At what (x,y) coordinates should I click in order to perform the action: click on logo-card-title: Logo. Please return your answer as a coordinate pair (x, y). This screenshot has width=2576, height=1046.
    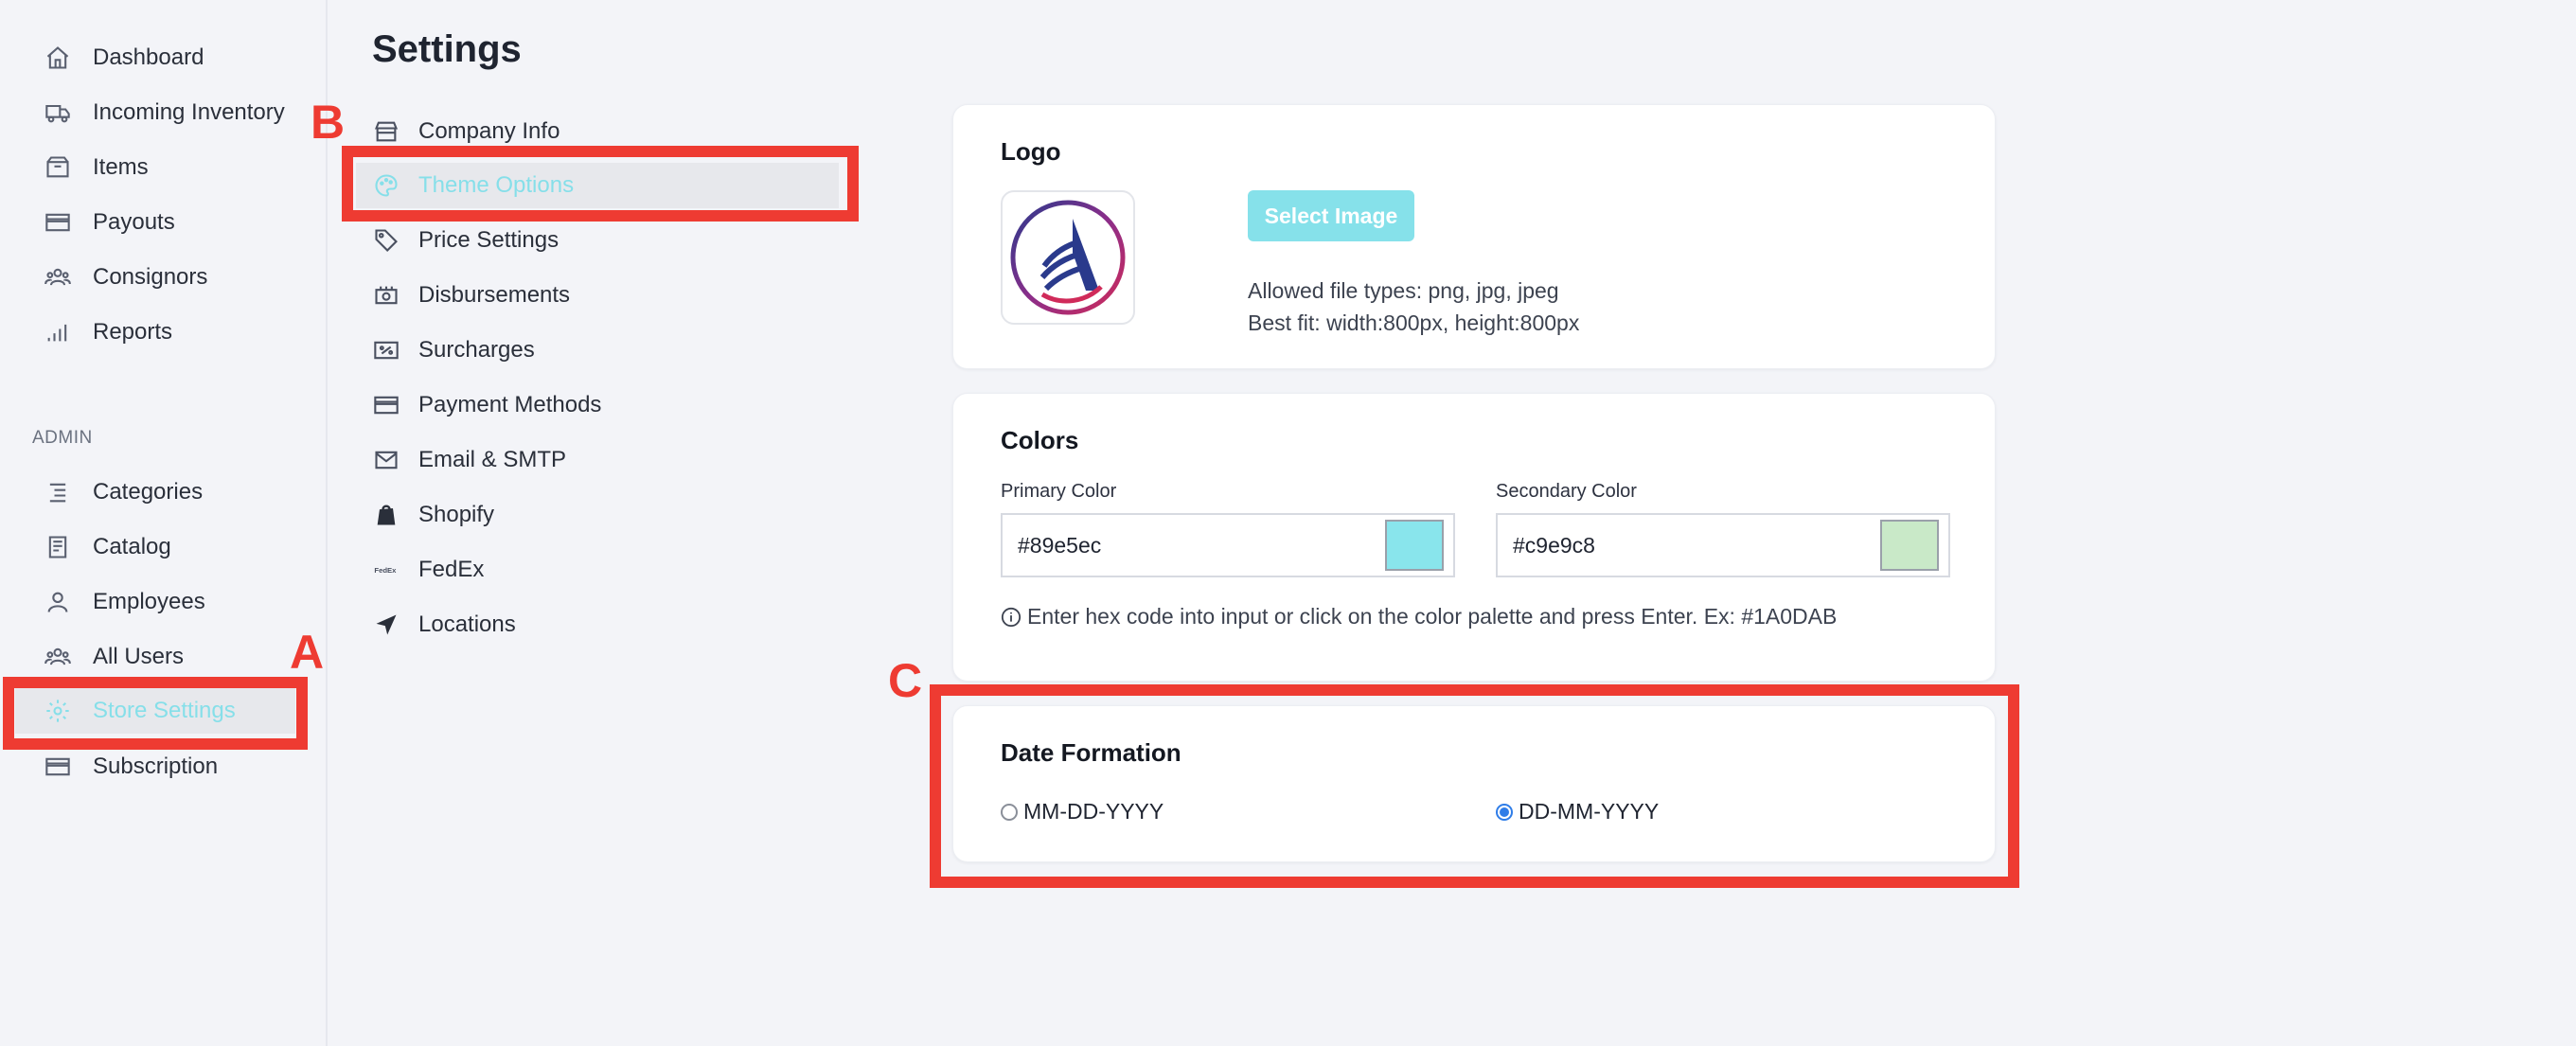
    Looking at the image, I should click on (1031, 151).